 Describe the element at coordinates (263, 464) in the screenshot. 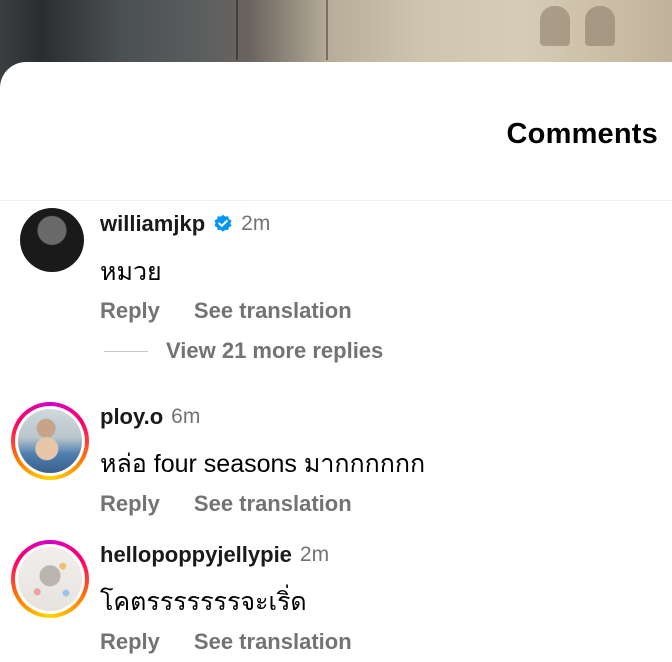

I see `comment-text: หล่อ four seasons มากกกกกก` at that location.